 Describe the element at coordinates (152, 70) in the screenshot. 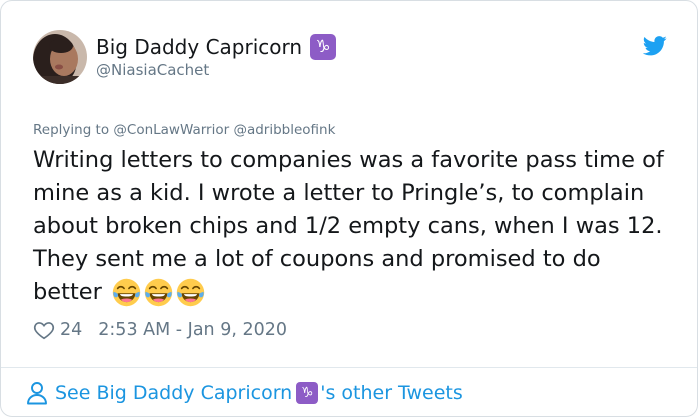

I see `author-handle: @NiasiaCachet` at that location.